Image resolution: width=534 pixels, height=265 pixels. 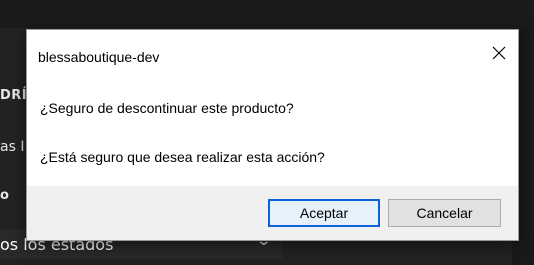 I want to click on close-button, so click(x=499, y=53).